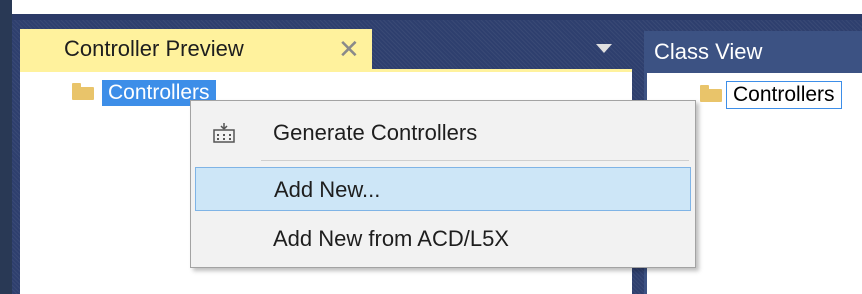 This screenshot has width=862, height=294. What do you see at coordinates (154, 48) in the screenshot?
I see `tab-controller-preview-label: Controller Preview` at bounding box center [154, 48].